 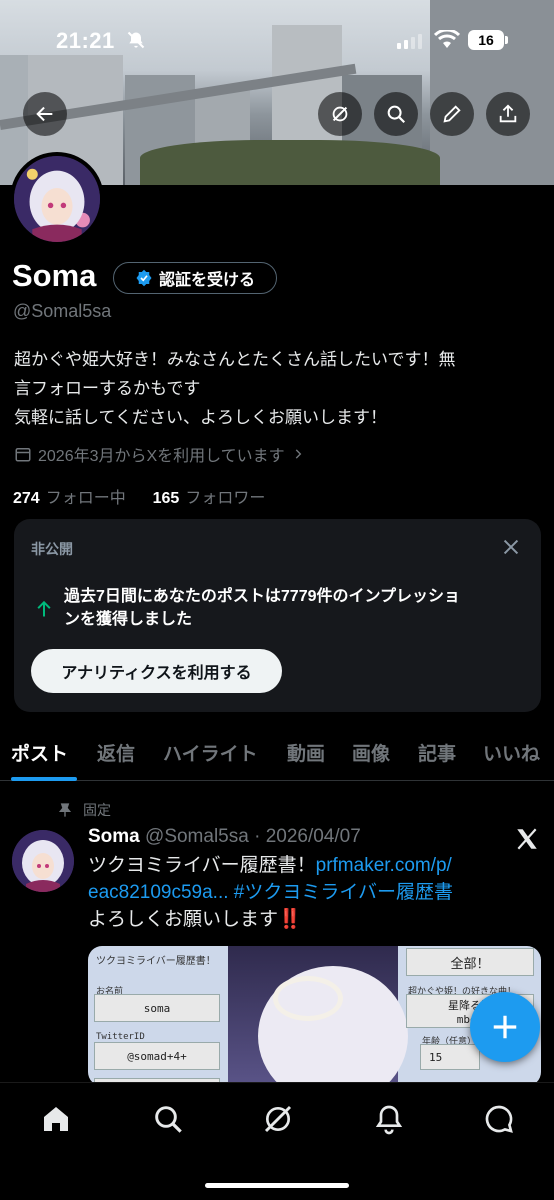 What do you see at coordinates (128, 619) in the screenshot?
I see `impressions-line: ンを獲得しました` at bounding box center [128, 619].